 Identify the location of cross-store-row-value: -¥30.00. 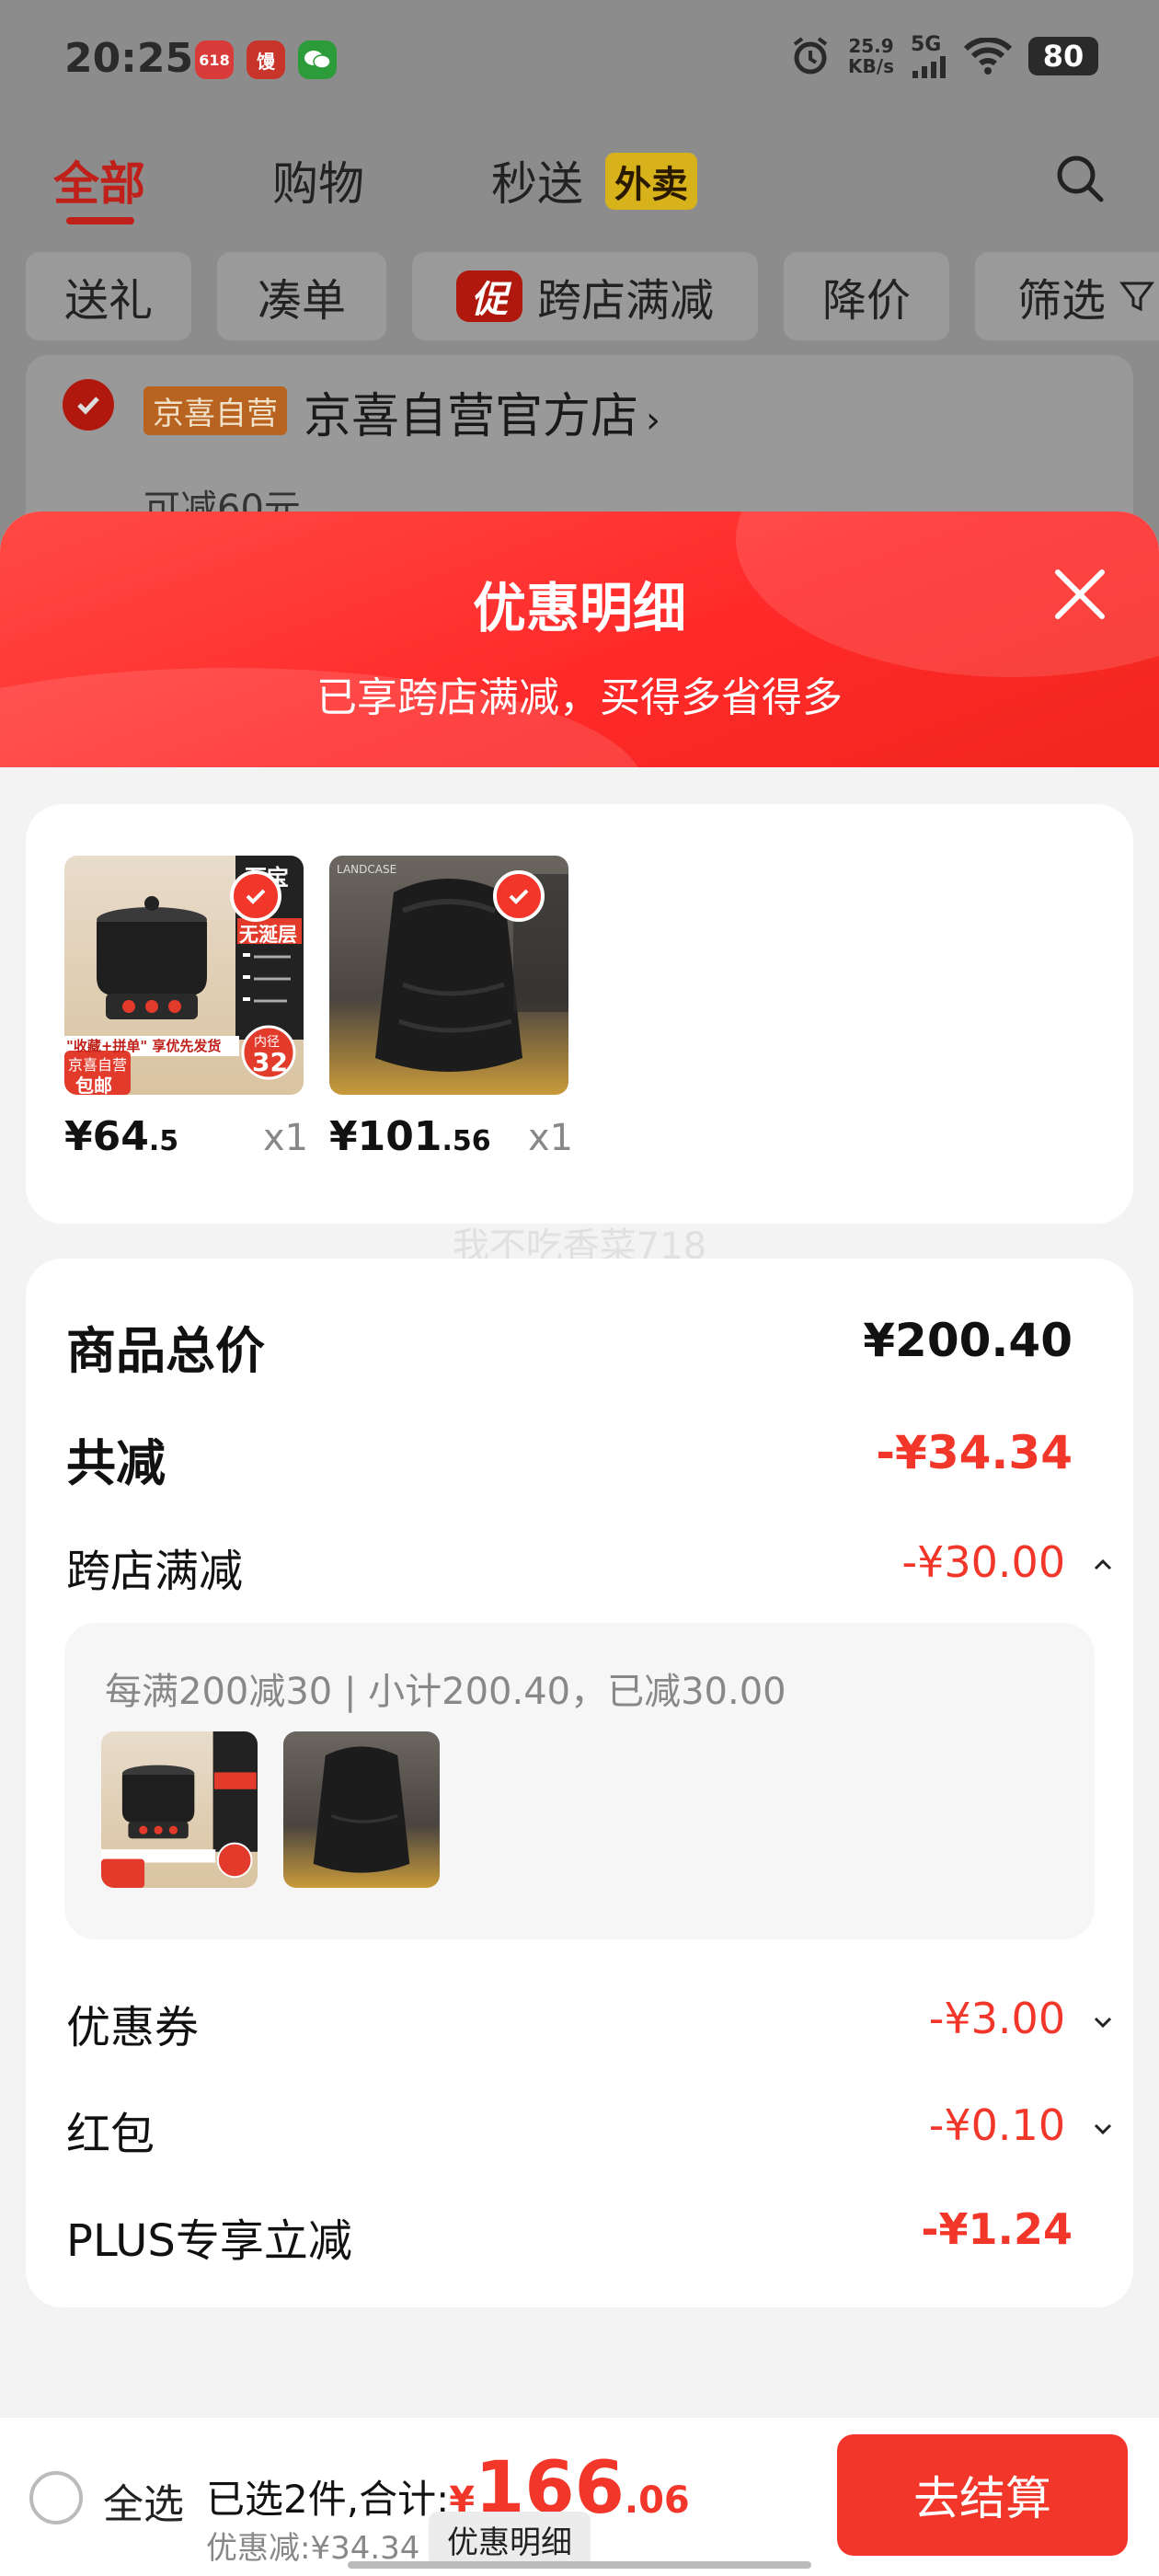
(1007, 1561).